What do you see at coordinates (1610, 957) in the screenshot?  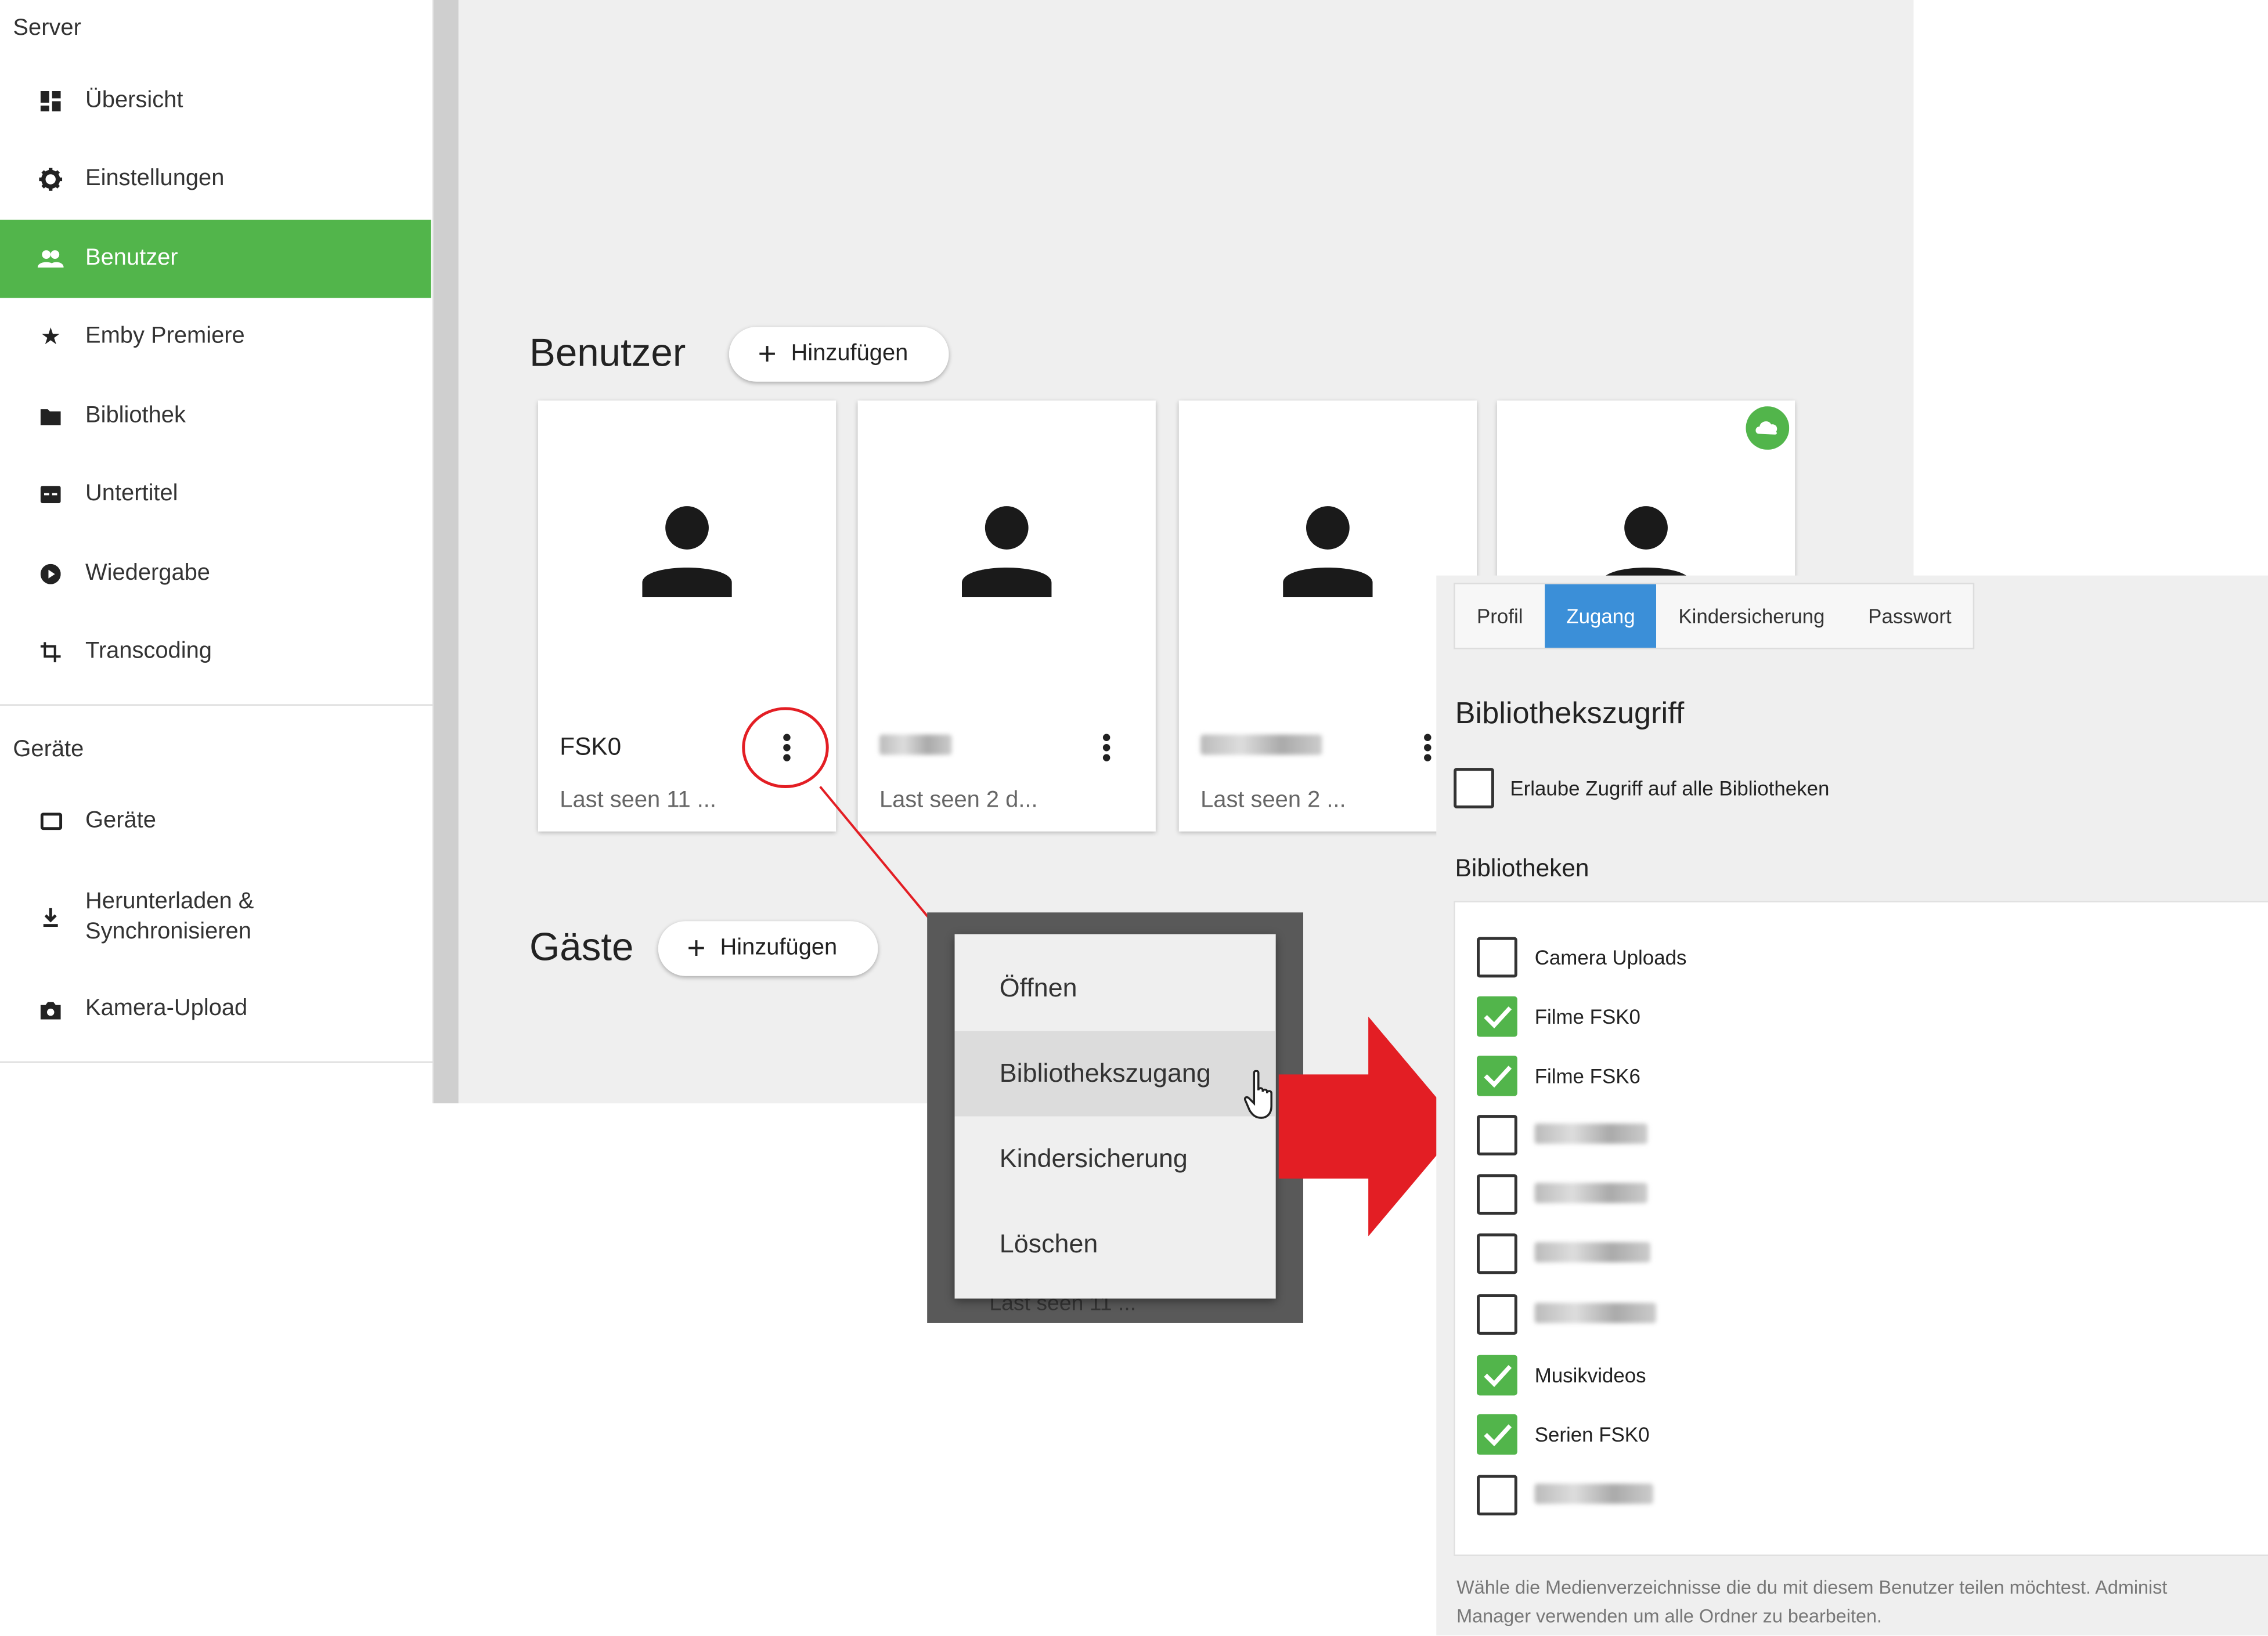 I see `library-label: Camera Uploads` at bounding box center [1610, 957].